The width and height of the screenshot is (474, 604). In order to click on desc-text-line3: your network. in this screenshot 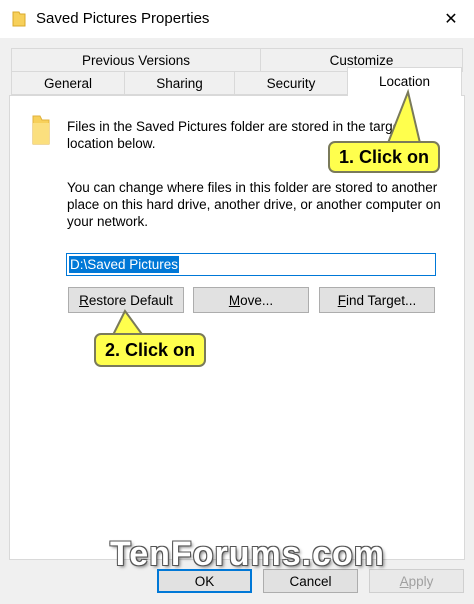, I will do `click(108, 221)`.